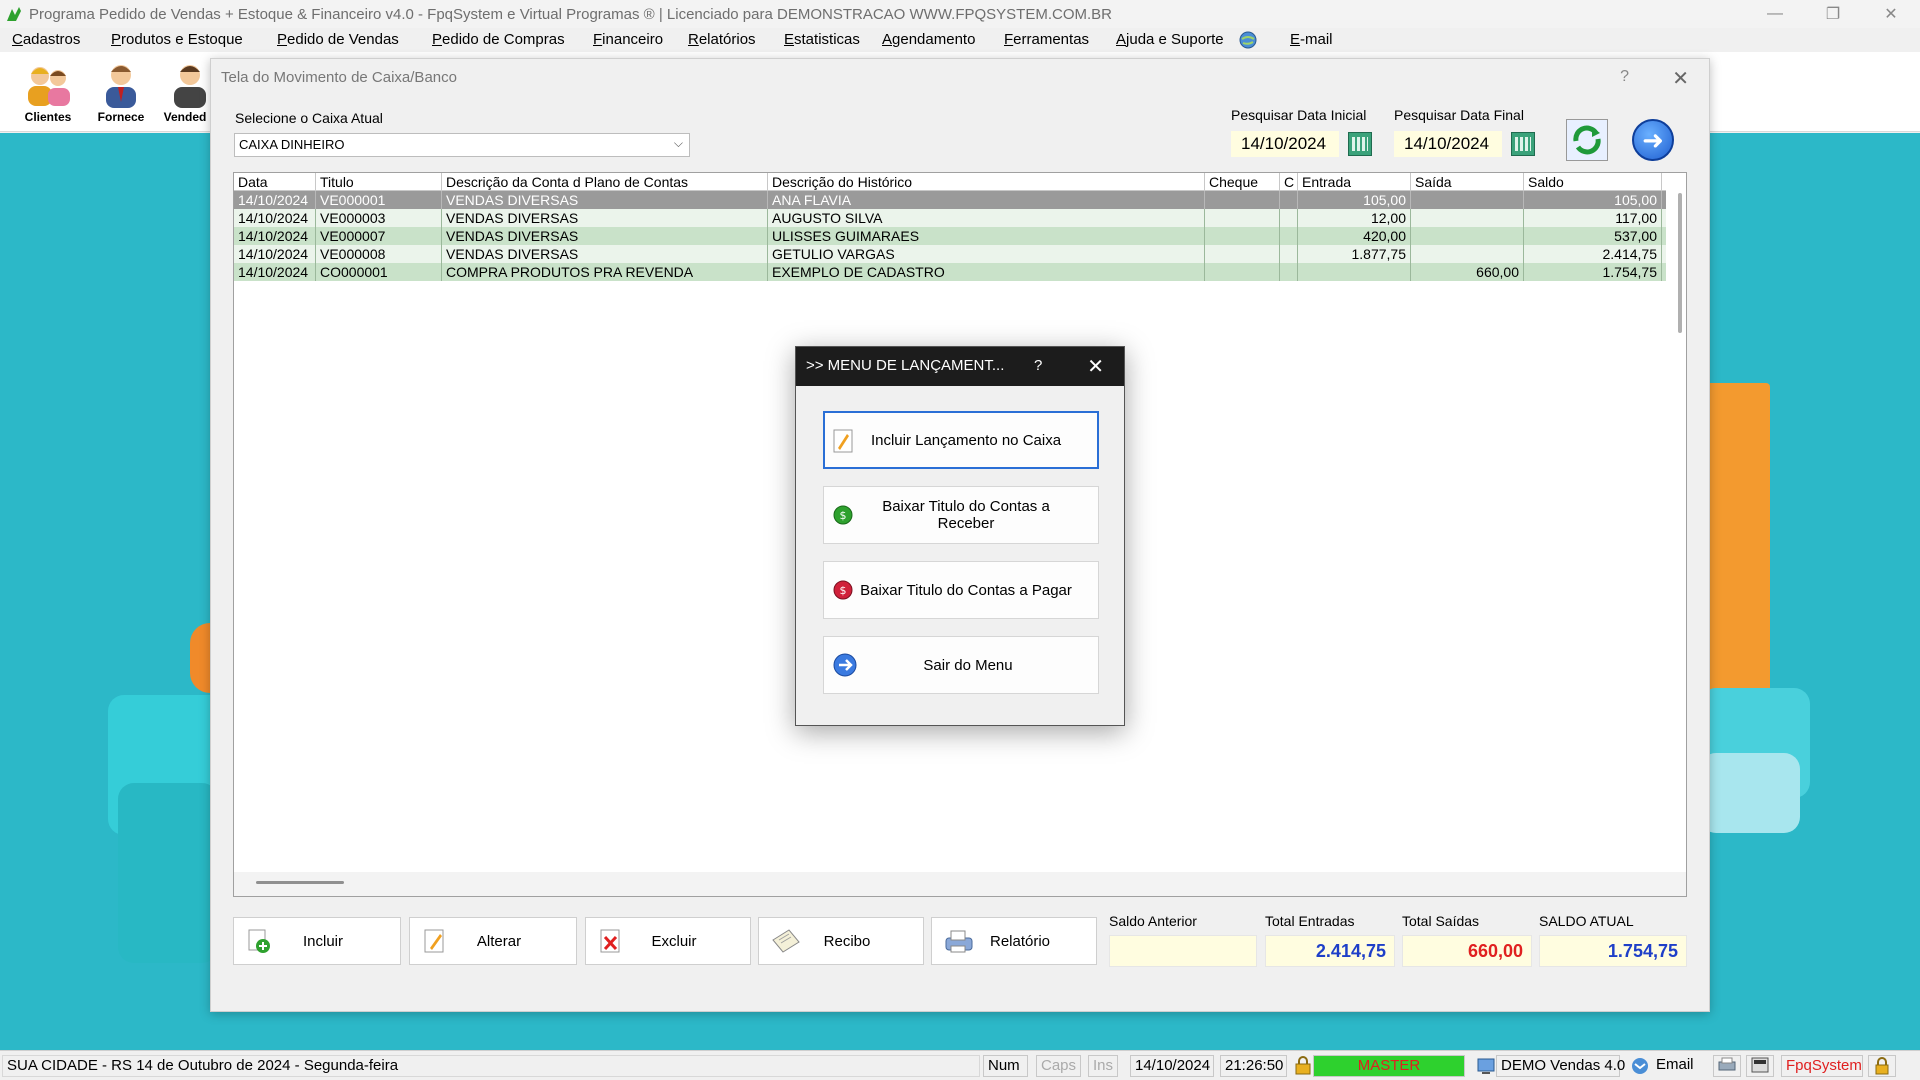 This screenshot has width=1920, height=1080. I want to click on caixa-window-close-button: ✕, so click(1680, 78).